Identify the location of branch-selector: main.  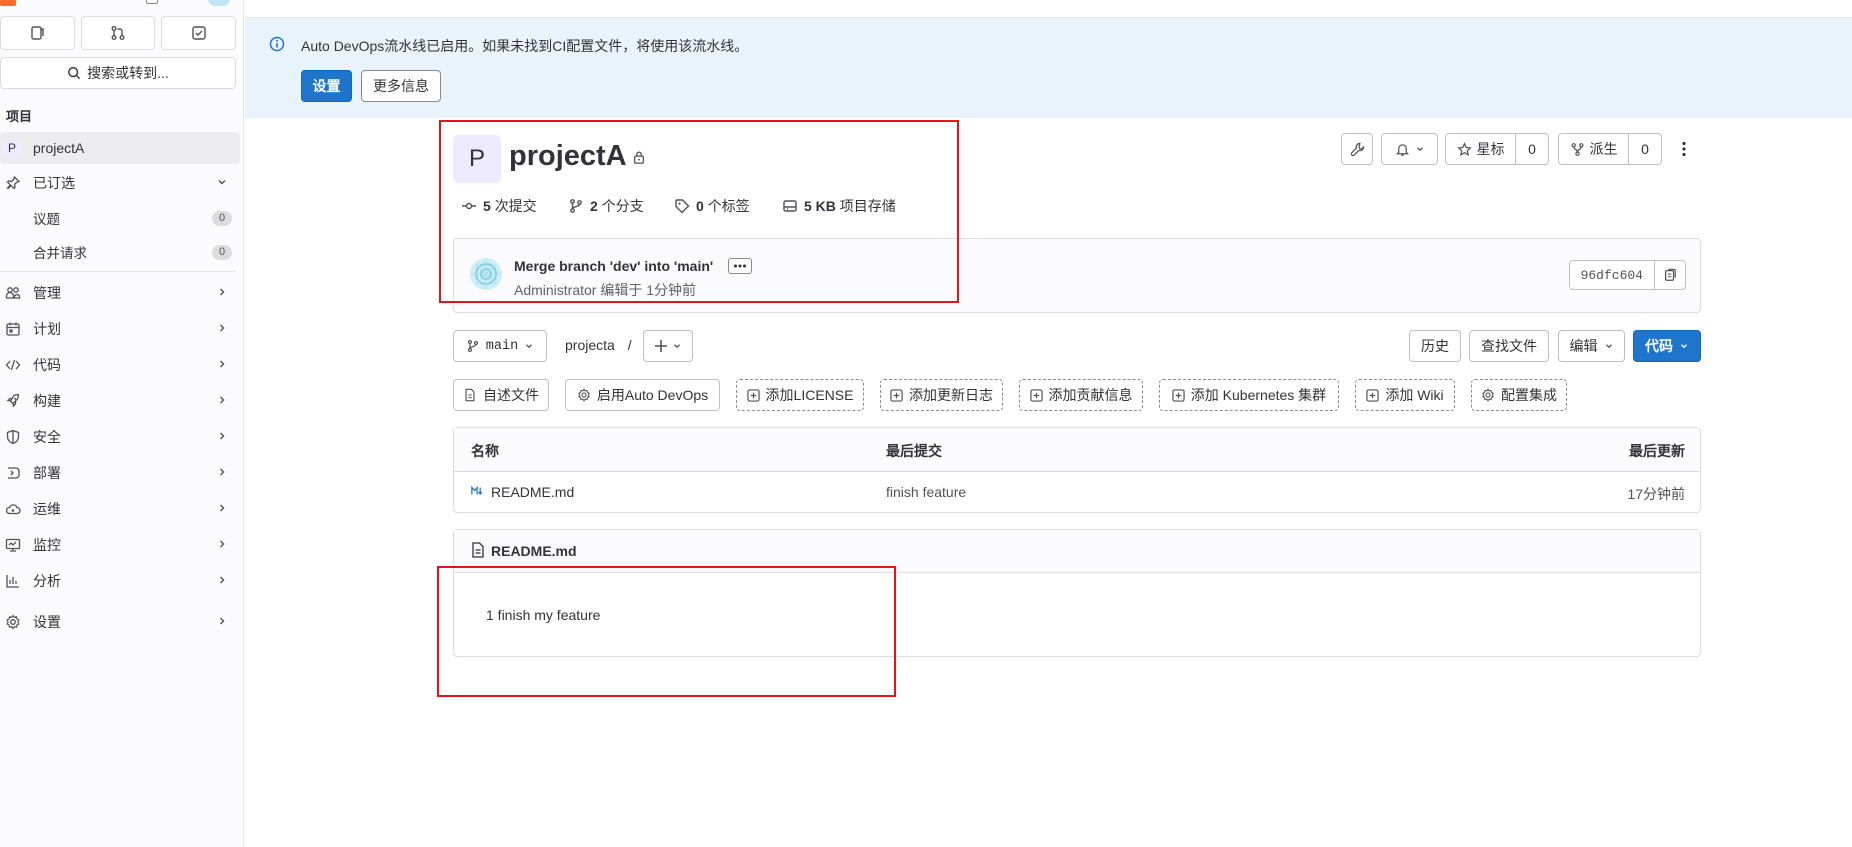
(500, 346).